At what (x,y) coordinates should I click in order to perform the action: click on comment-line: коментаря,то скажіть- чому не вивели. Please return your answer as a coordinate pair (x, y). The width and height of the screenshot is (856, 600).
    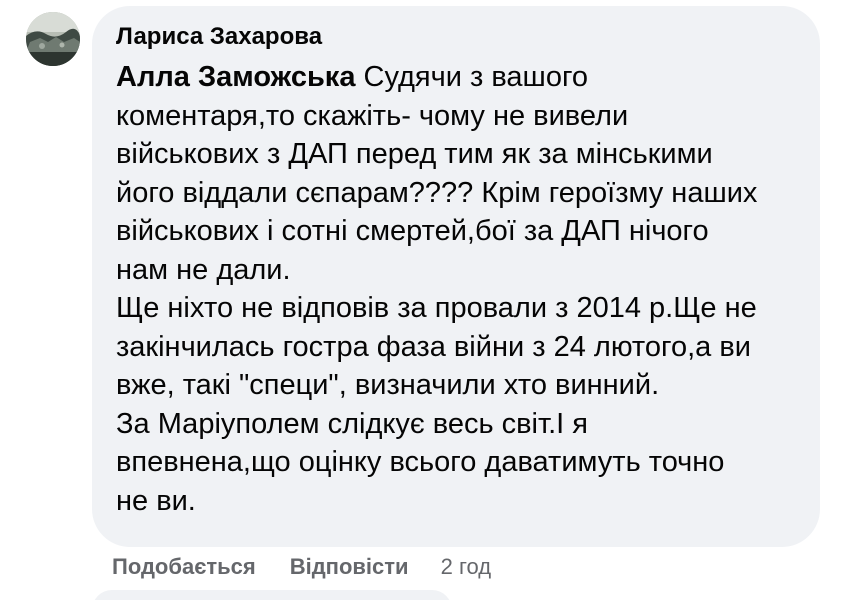
    Looking at the image, I should click on (372, 115).